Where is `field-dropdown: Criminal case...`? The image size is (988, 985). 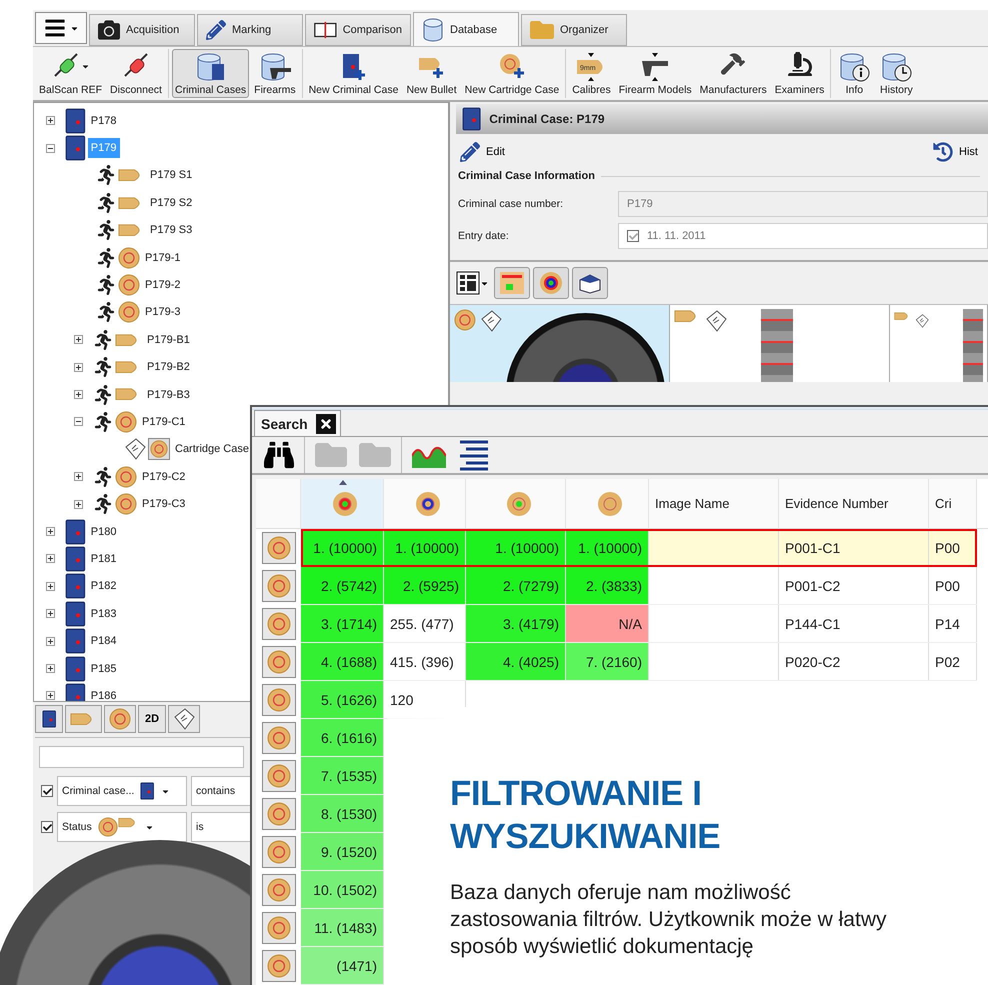 field-dropdown: Criminal case... is located at coordinates (122, 791).